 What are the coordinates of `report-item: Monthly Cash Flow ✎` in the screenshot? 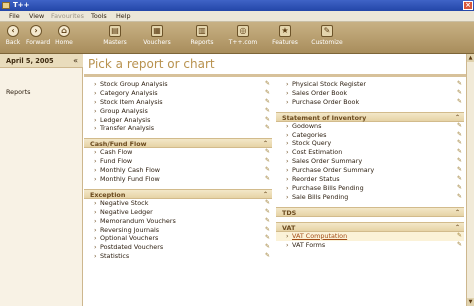 It's located at (178, 170).